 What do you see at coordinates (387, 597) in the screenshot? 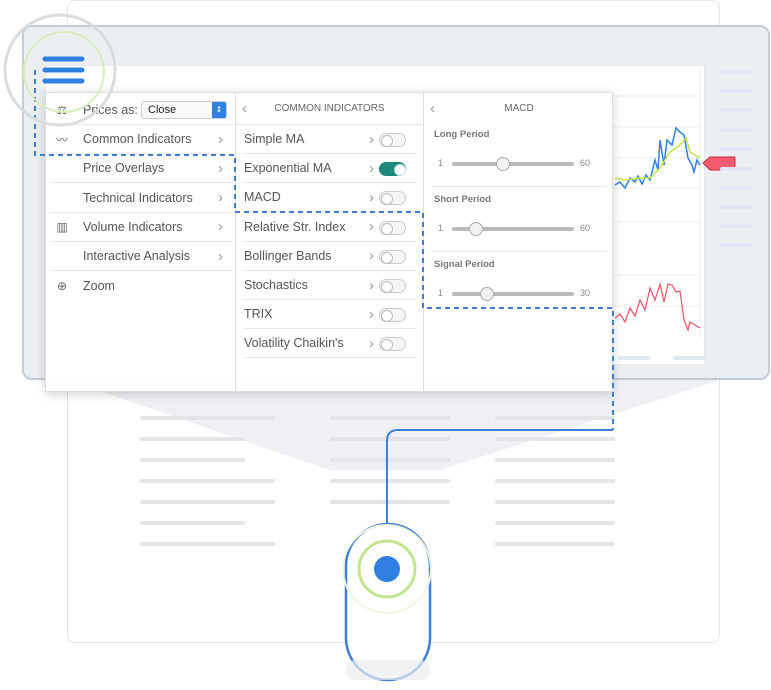
I see `mouse-illustration` at bounding box center [387, 597].